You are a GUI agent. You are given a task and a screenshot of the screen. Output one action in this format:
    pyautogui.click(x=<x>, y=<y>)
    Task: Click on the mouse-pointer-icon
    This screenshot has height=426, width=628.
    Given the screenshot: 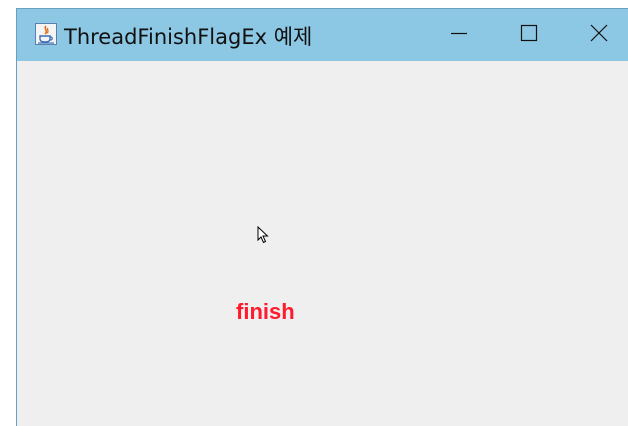 What is the action you would take?
    pyautogui.click(x=263, y=234)
    